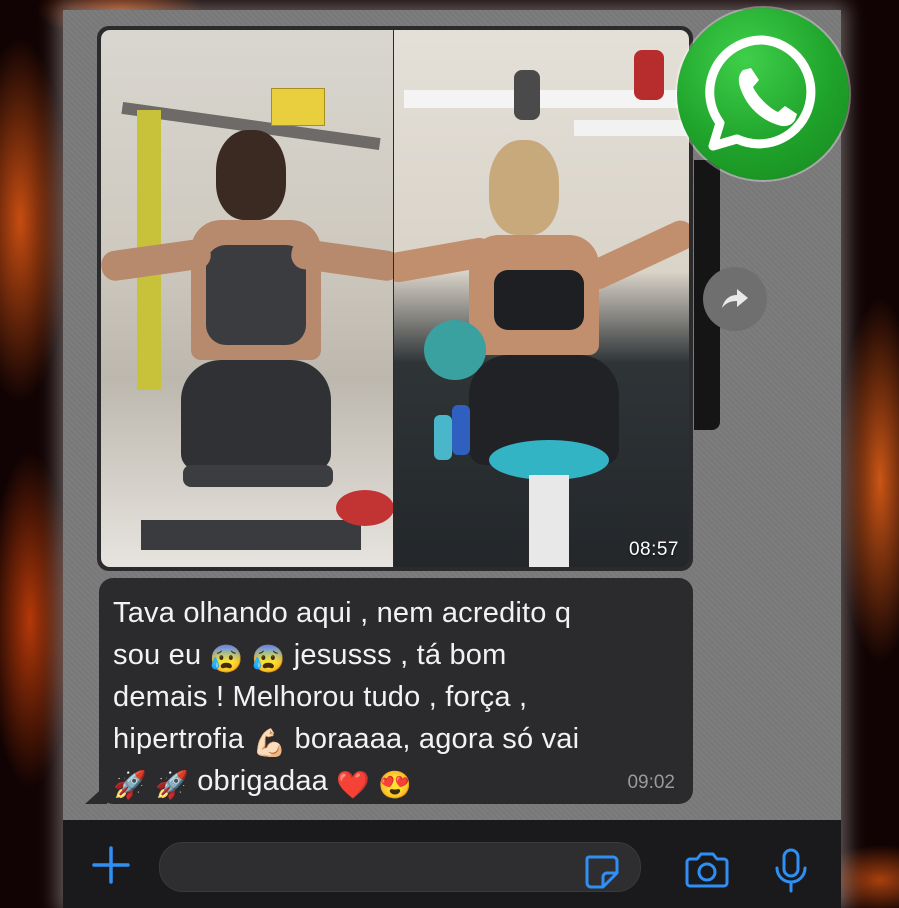 Image resolution: width=899 pixels, height=908 pixels. I want to click on bubble-tail, so click(96, 794).